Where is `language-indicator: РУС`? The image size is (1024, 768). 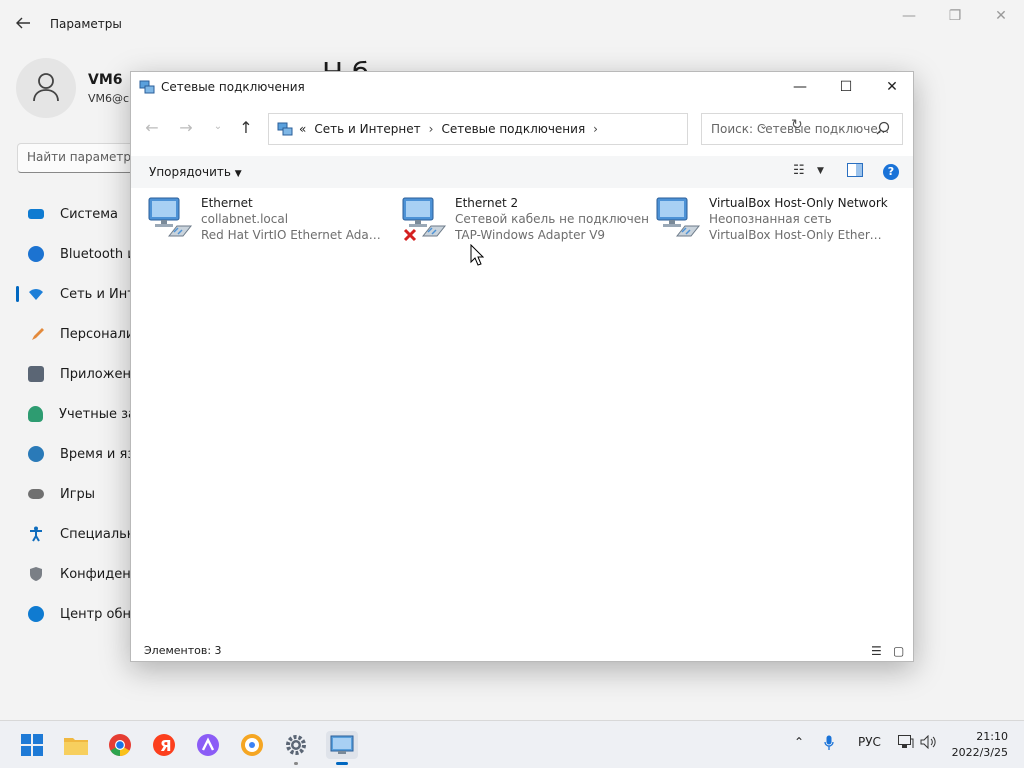
language-indicator: РУС is located at coordinates (869, 742).